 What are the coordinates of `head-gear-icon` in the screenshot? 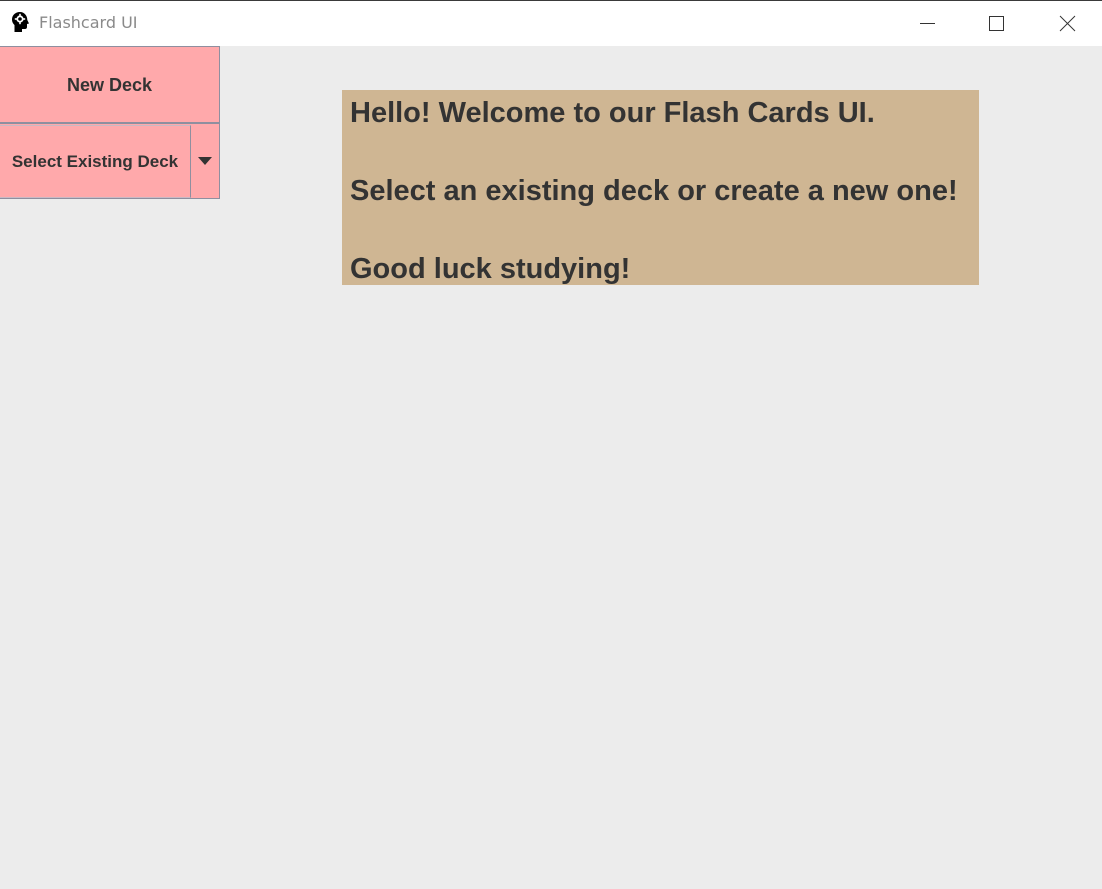 It's located at (21, 22).